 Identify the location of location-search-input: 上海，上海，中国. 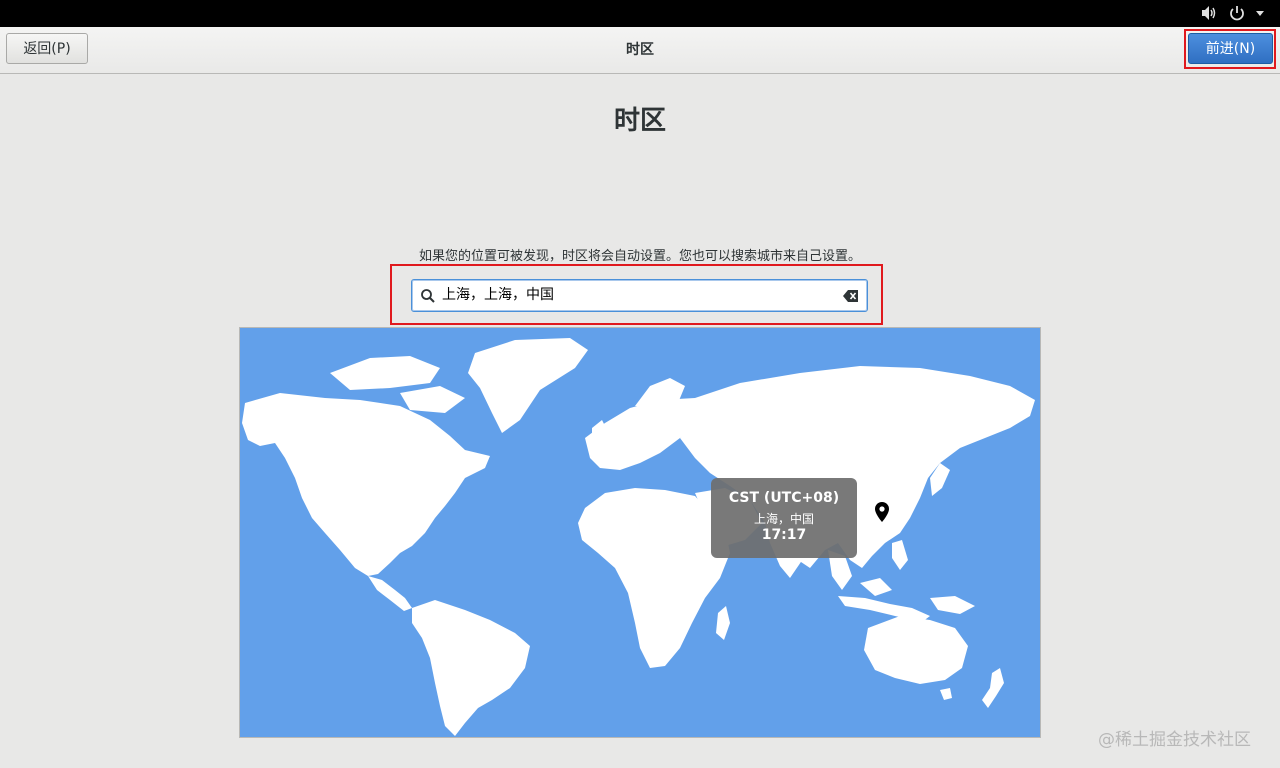
(639, 295).